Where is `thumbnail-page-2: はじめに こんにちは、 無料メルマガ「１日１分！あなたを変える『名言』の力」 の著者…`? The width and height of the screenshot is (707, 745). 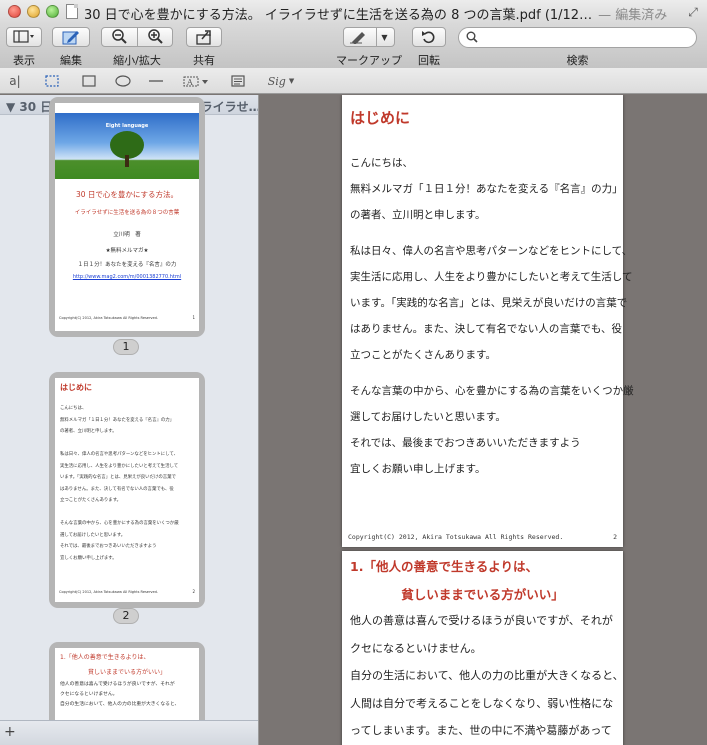
thumbnail-page-2: はじめに こんにちは、 無料メルマガ「１日１分！あなたを変える『名言』の力」 の著者… is located at coordinates (127, 490).